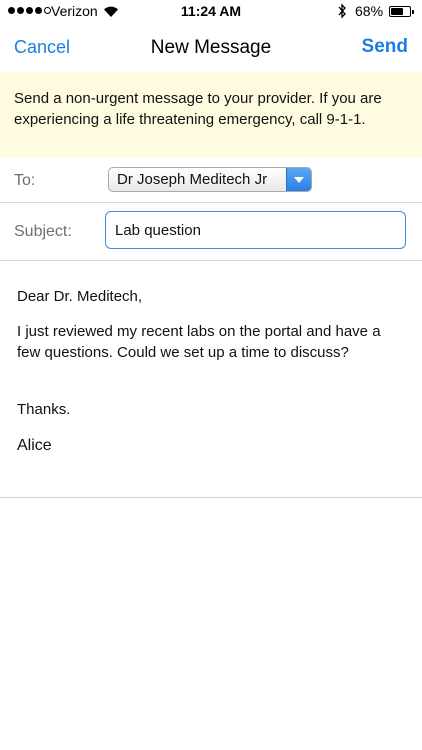 This screenshot has width=422, height=750. I want to click on to-label: To:, so click(25, 180).